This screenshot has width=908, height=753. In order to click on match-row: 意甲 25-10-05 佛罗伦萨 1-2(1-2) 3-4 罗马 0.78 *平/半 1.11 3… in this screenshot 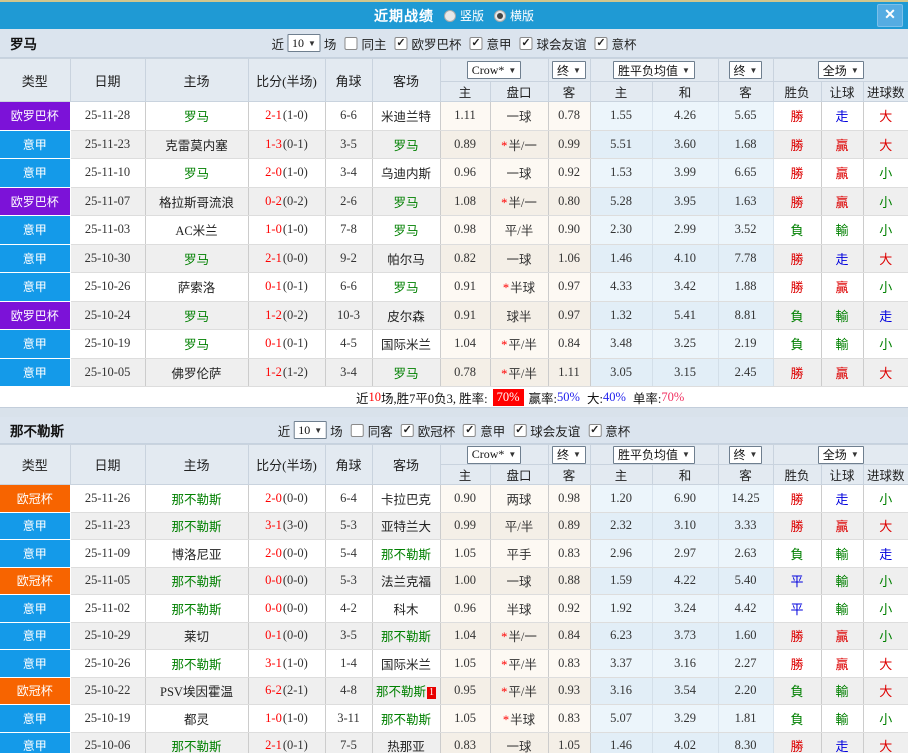, I will do `click(454, 372)`.